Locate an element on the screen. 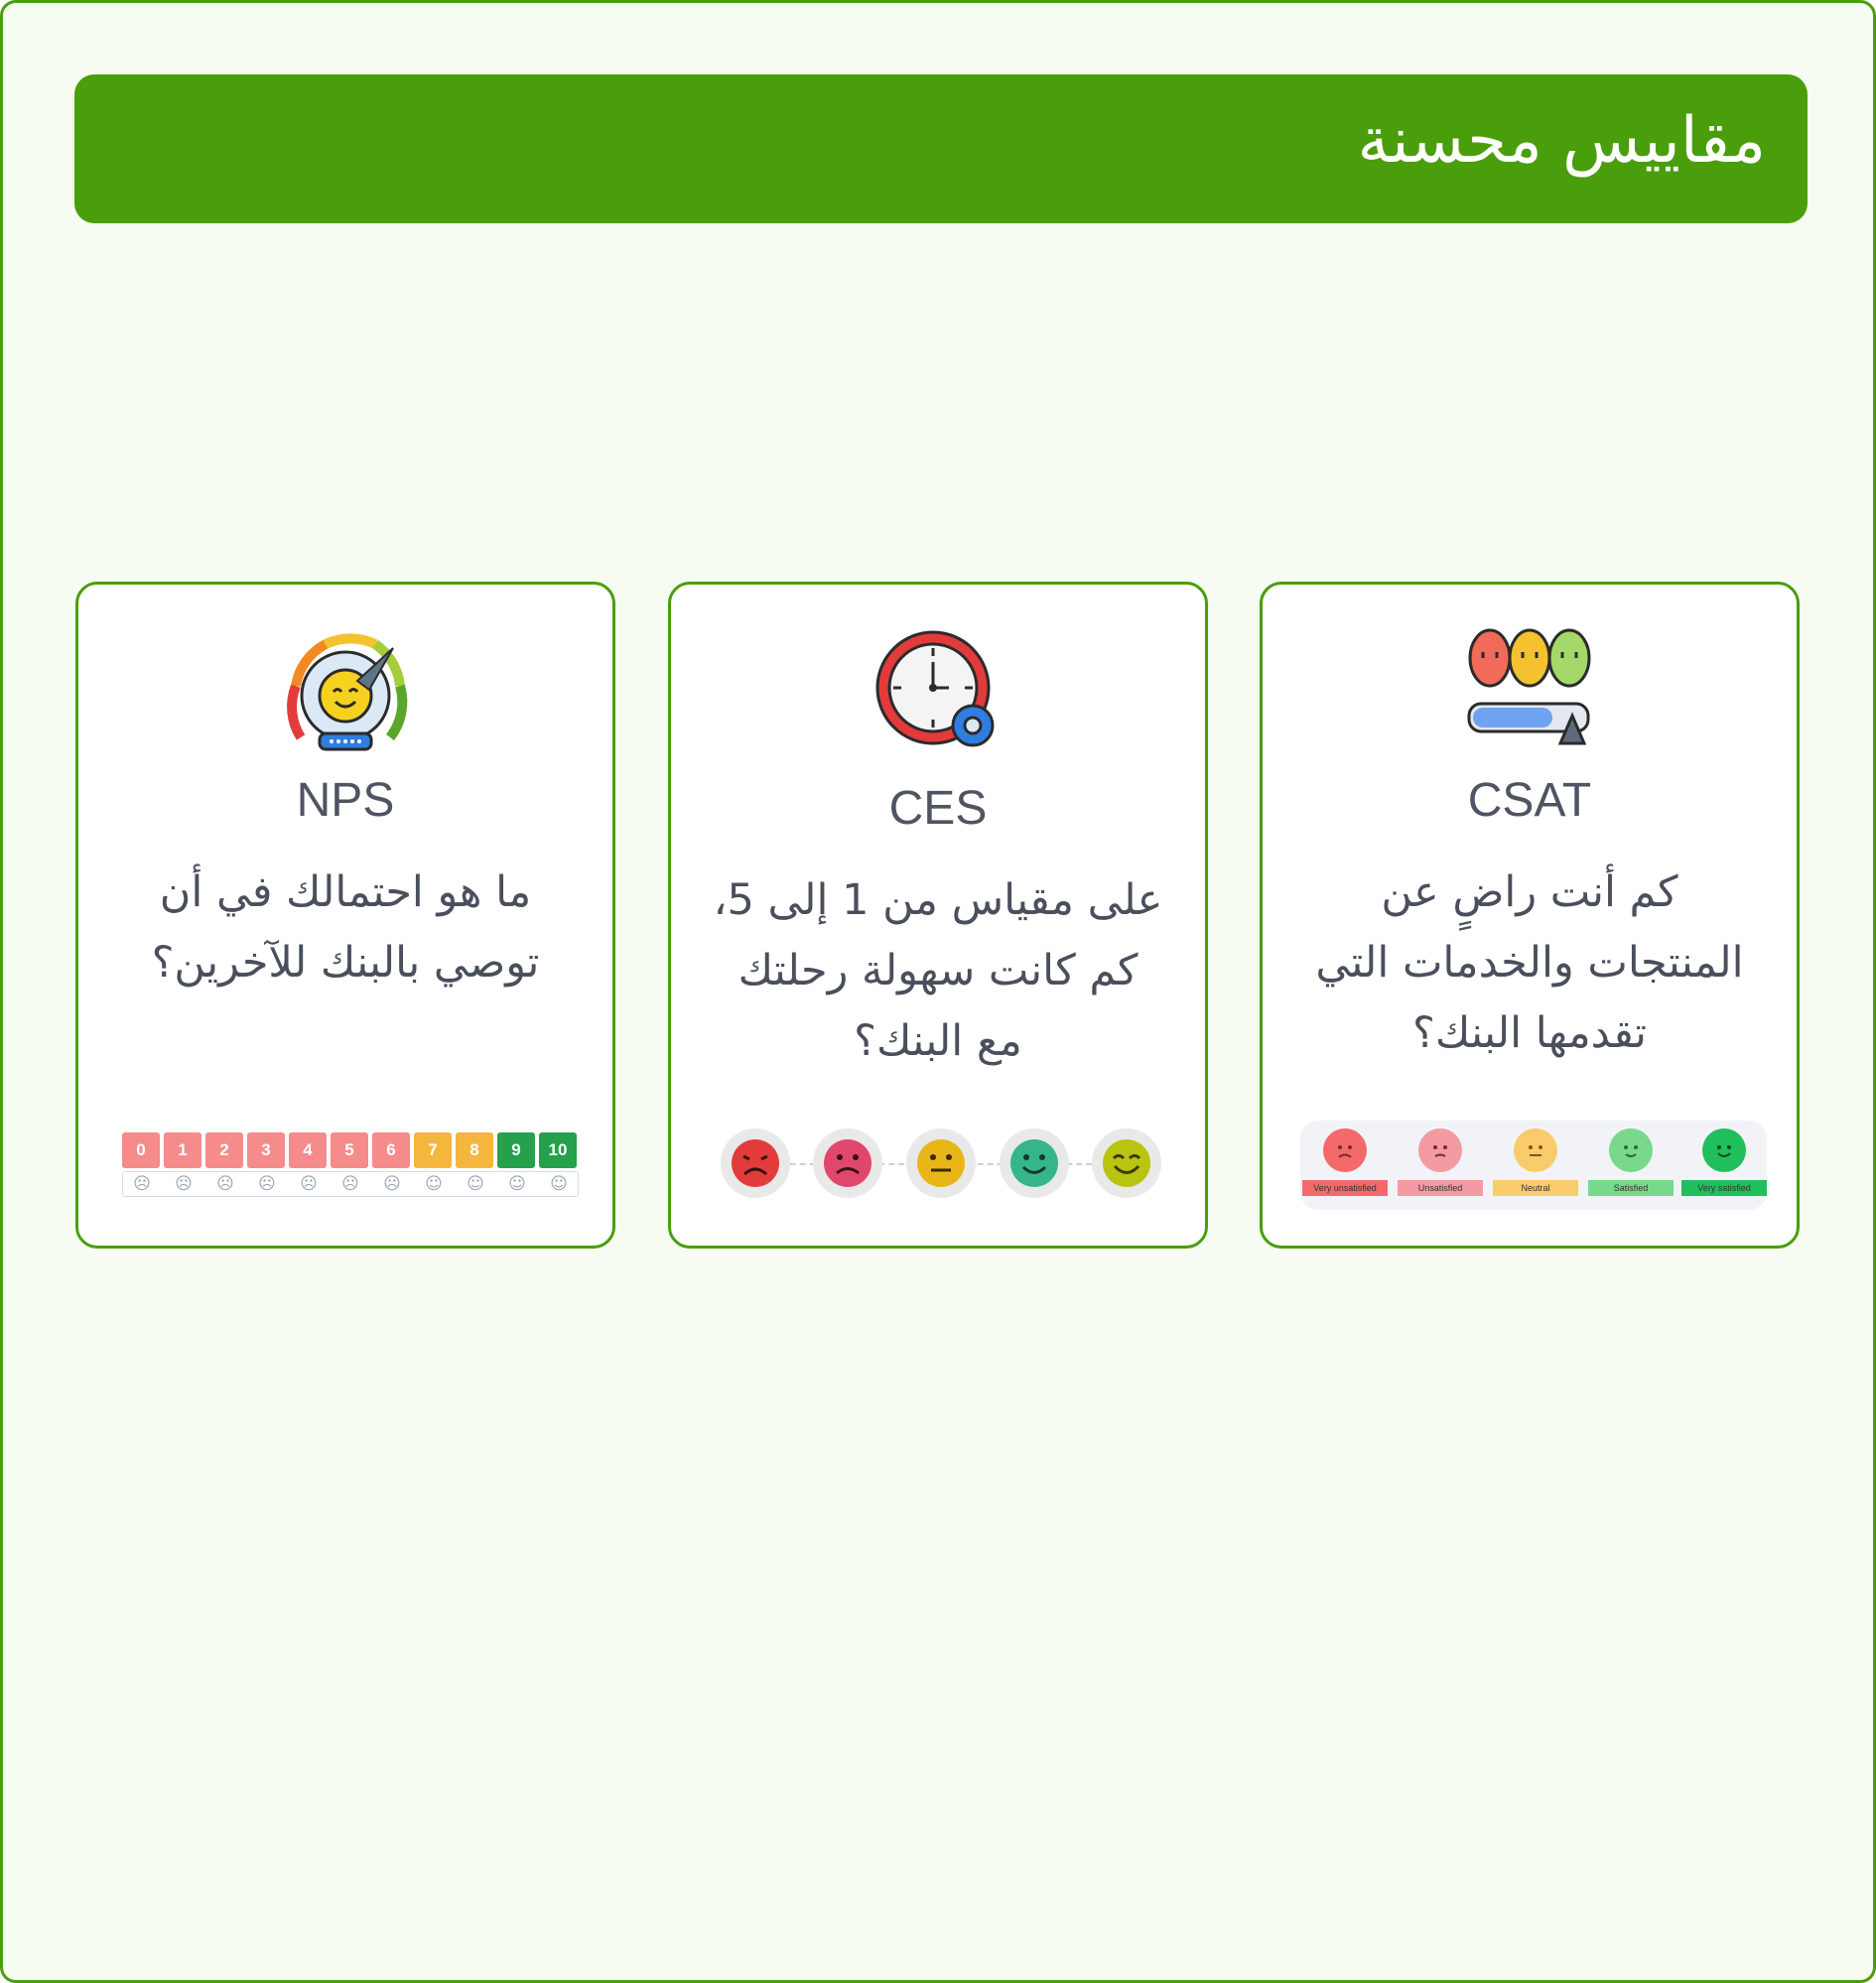 The width and height of the screenshot is (1876, 1983). csat-option-neutral: Neutral is located at coordinates (1535, 1162).